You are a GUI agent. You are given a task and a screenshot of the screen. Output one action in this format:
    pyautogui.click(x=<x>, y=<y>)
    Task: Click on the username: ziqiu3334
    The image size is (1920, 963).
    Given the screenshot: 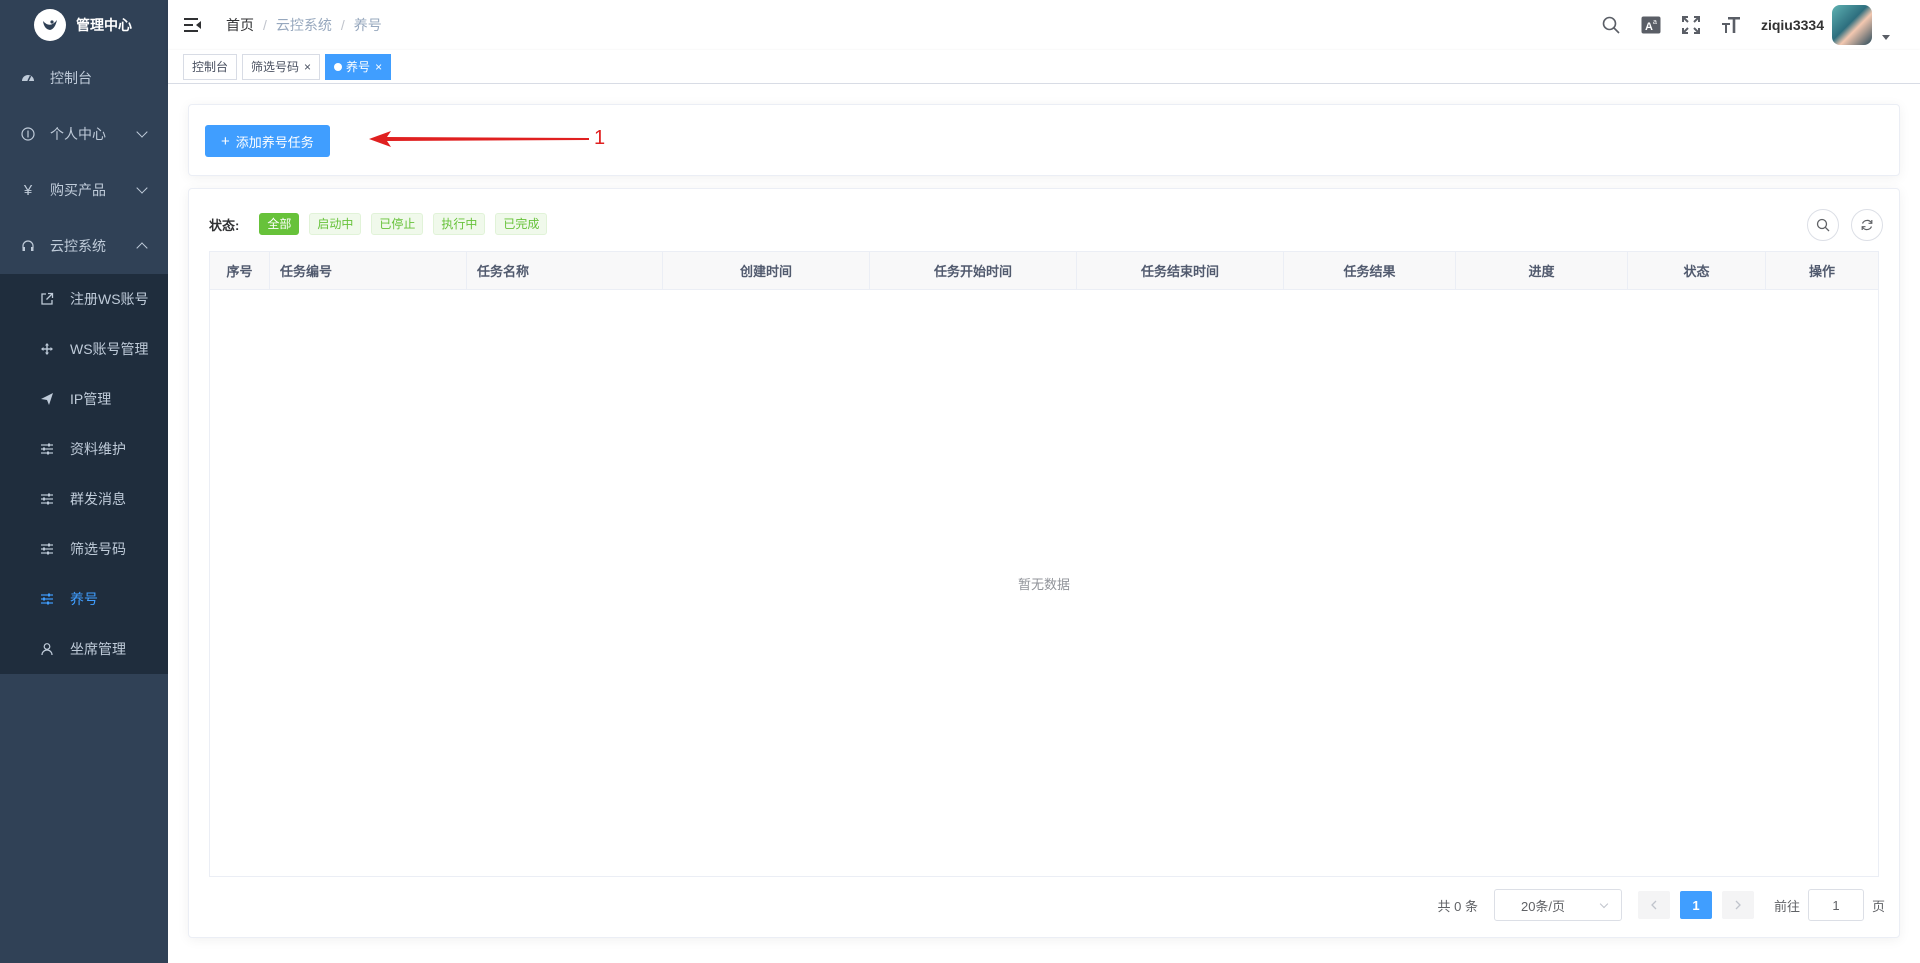 What is the action you would take?
    pyautogui.click(x=1792, y=25)
    